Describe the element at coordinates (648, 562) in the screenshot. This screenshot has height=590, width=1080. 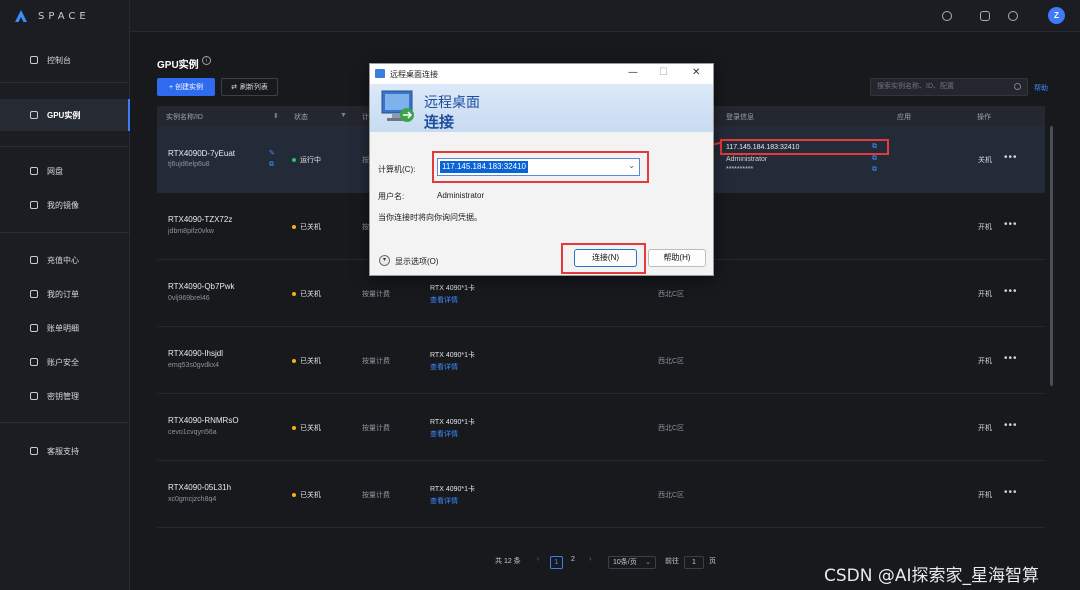
I see `chevron-down-icon: ⌄` at that location.